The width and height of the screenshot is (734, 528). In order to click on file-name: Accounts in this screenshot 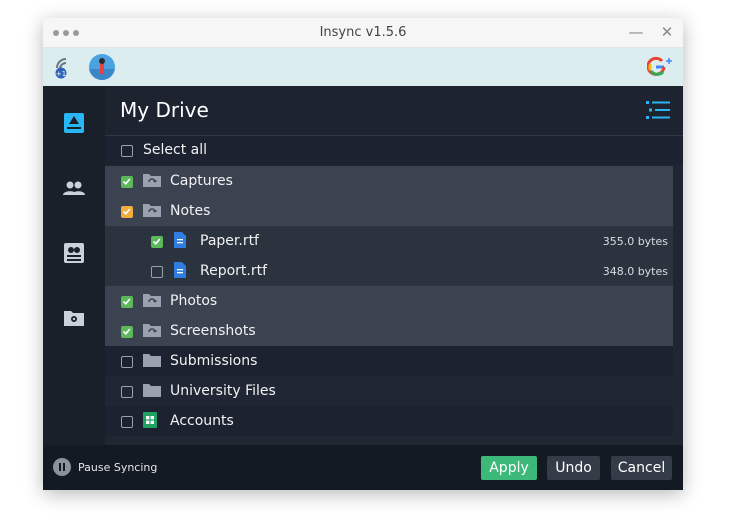, I will do `click(202, 421)`.